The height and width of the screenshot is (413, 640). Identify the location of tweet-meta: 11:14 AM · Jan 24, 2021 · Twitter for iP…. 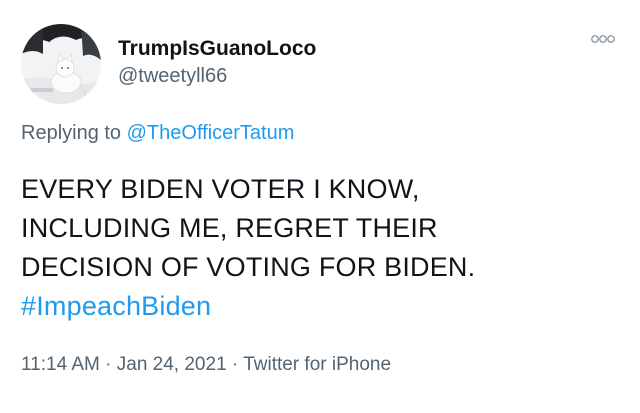
(206, 365).